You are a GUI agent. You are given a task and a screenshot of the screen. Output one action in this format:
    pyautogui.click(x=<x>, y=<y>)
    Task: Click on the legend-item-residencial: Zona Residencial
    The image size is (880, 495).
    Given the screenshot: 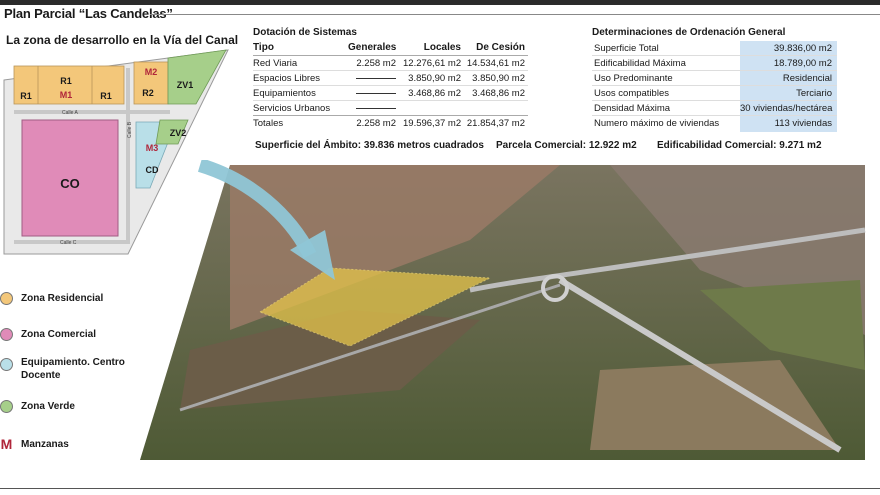 What is the action you would take?
    pyautogui.click(x=51, y=298)
    